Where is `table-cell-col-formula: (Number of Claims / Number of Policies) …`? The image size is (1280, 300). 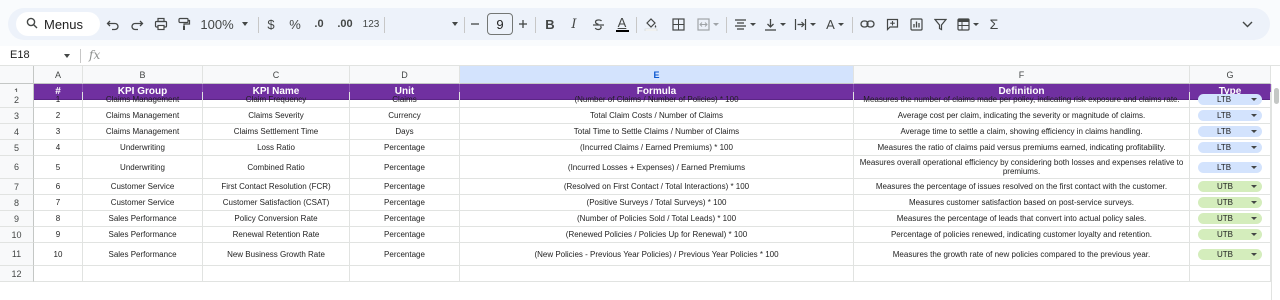 table-cell-col-formula: (Number of Claims / Number of Policies) … is located at coordinates (657, 100).